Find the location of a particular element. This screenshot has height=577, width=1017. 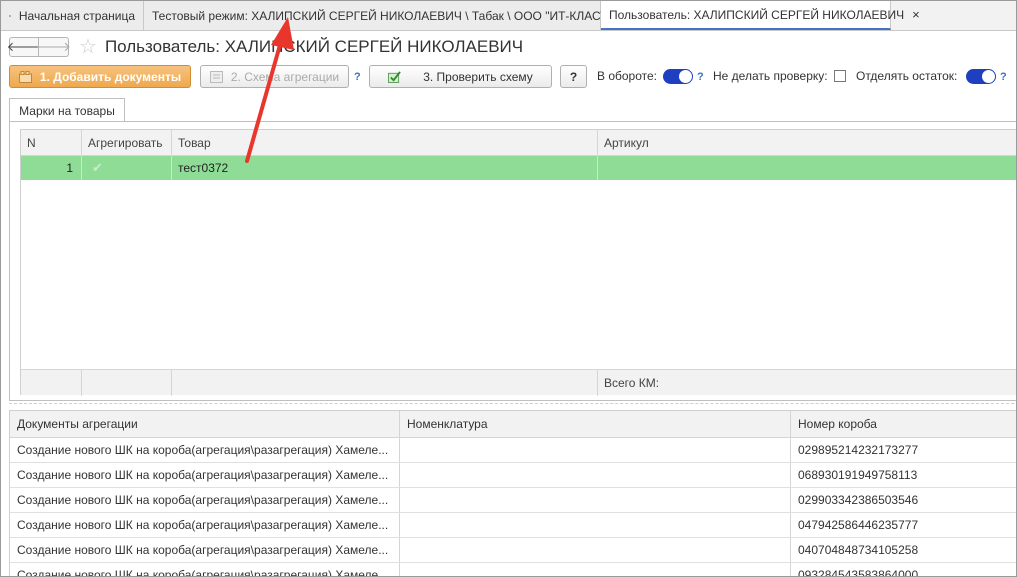

arrow-right-icon: 🡒 is located at coordinates (53, 46).